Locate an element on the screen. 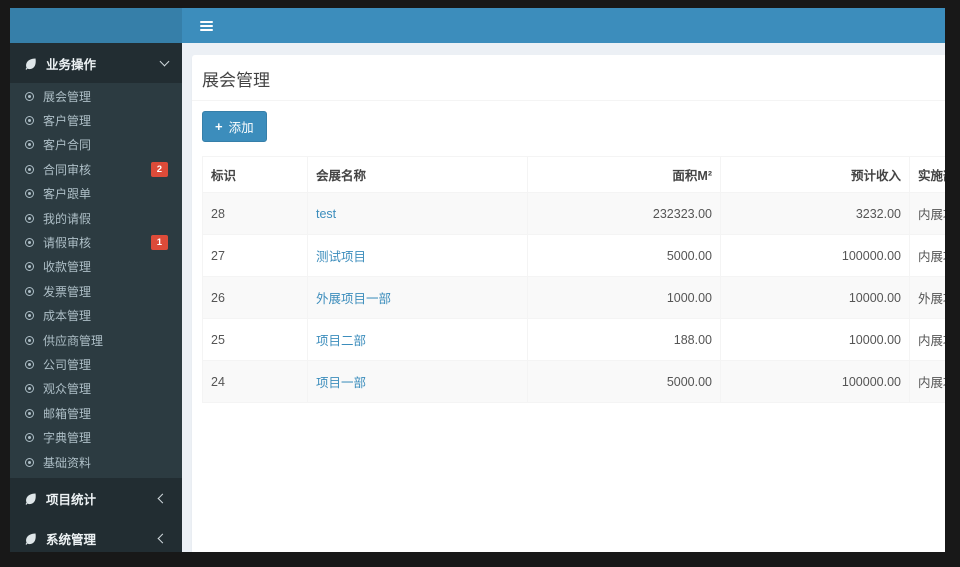 The width and height of the screenshot is (960, 567). hamburger-menu-icon is located at coordinates (206, 26).